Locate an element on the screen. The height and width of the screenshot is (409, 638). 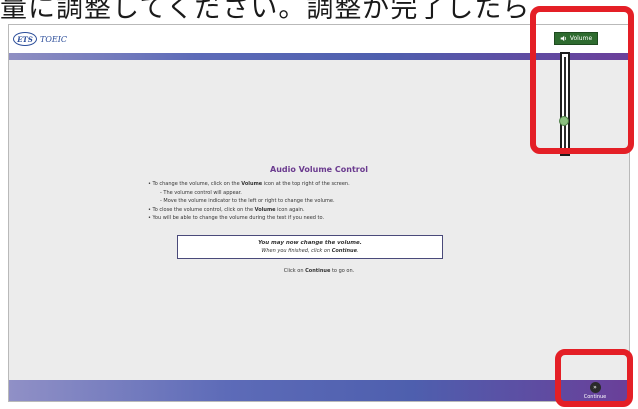
continue-highlight-box is located at coordinates (594, 378).